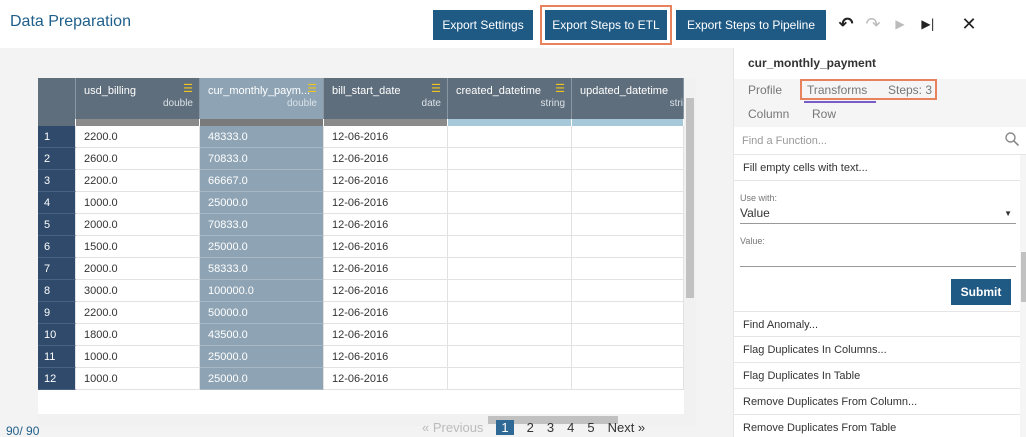 This screenshot has width=1026, height=437. I want to click on subtab-row: Row, so click(824, 114).